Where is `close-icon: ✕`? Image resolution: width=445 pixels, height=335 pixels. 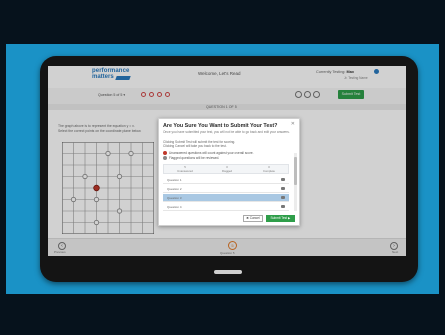 close-icon: ✕ is located at coordinates (293, 124).